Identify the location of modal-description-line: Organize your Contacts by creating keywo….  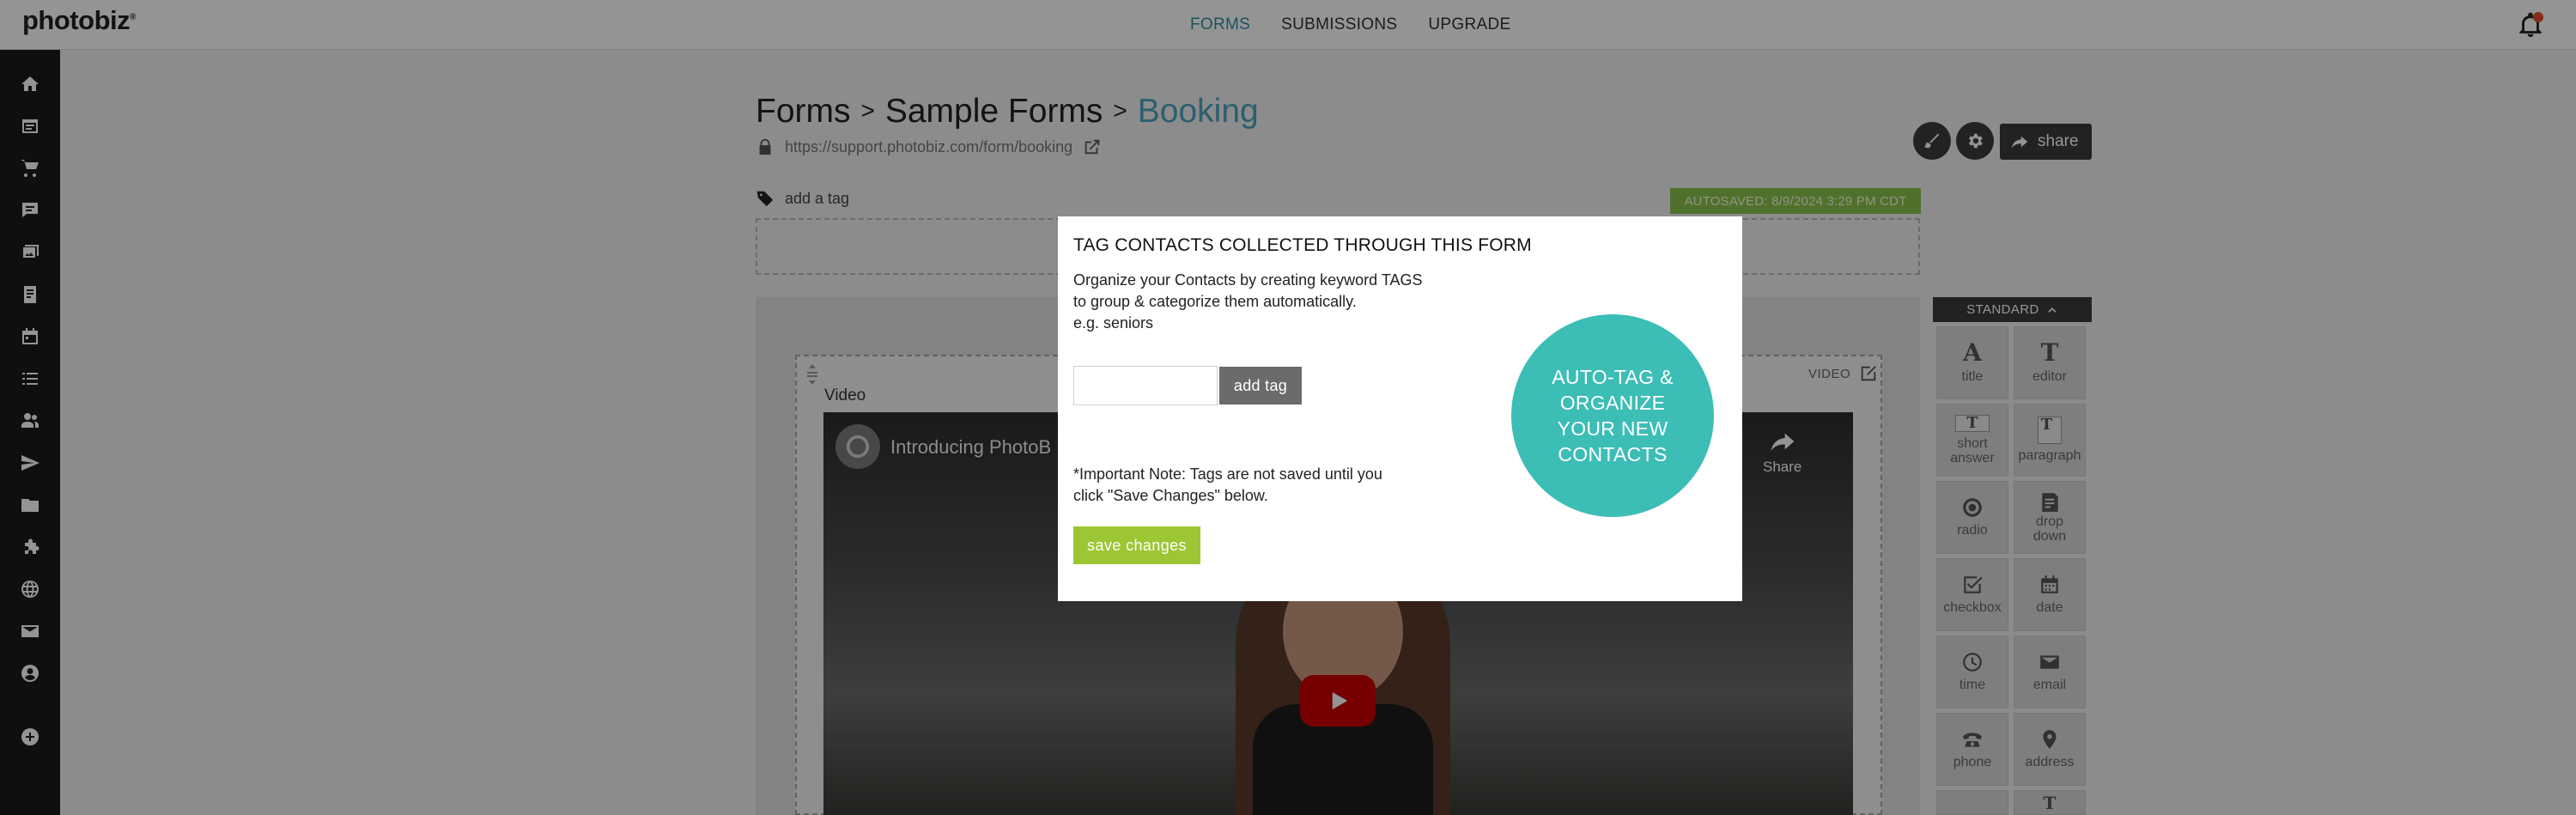
(1248, 280).